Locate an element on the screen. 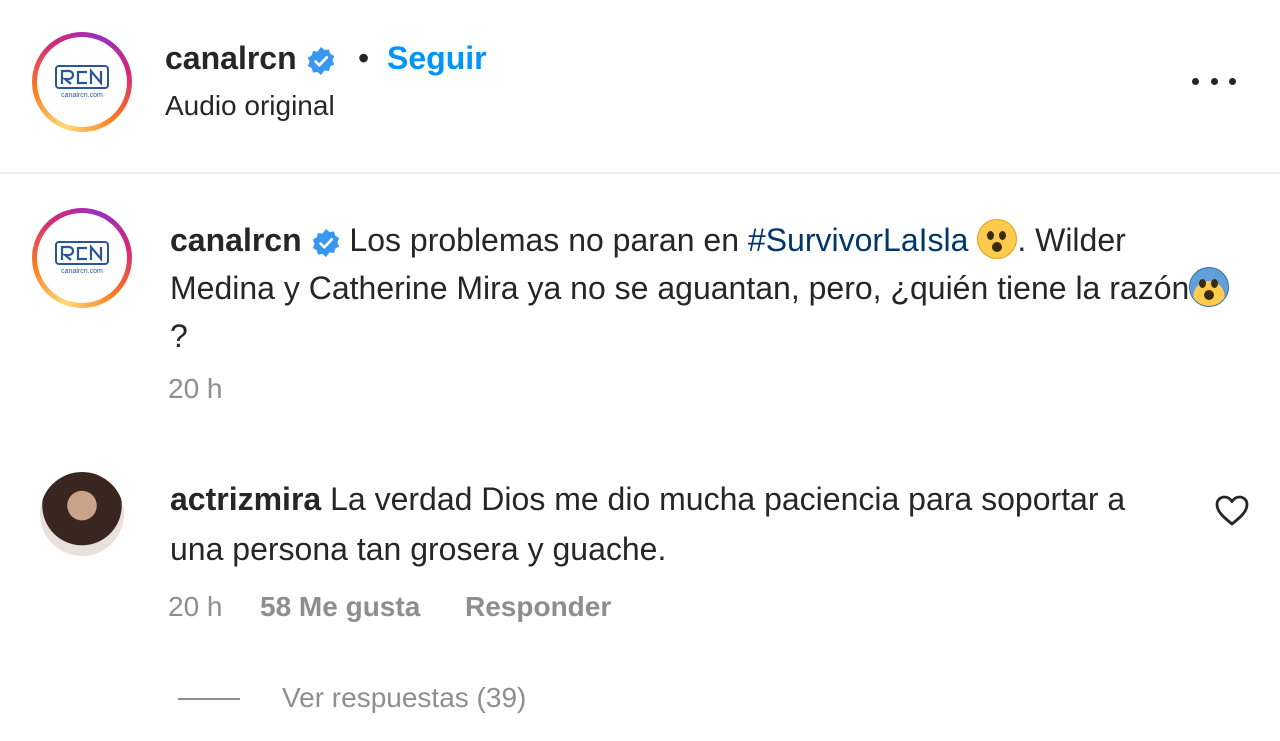 This screenshot has width=1280, height=741. caption-text-end: ? is located at coordinates (179, 336).